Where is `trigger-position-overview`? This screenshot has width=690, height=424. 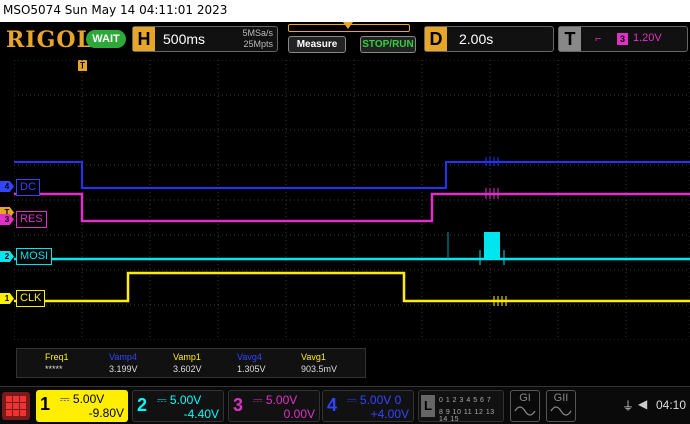
trigger-position-overview is located at coordinates (349, 27).